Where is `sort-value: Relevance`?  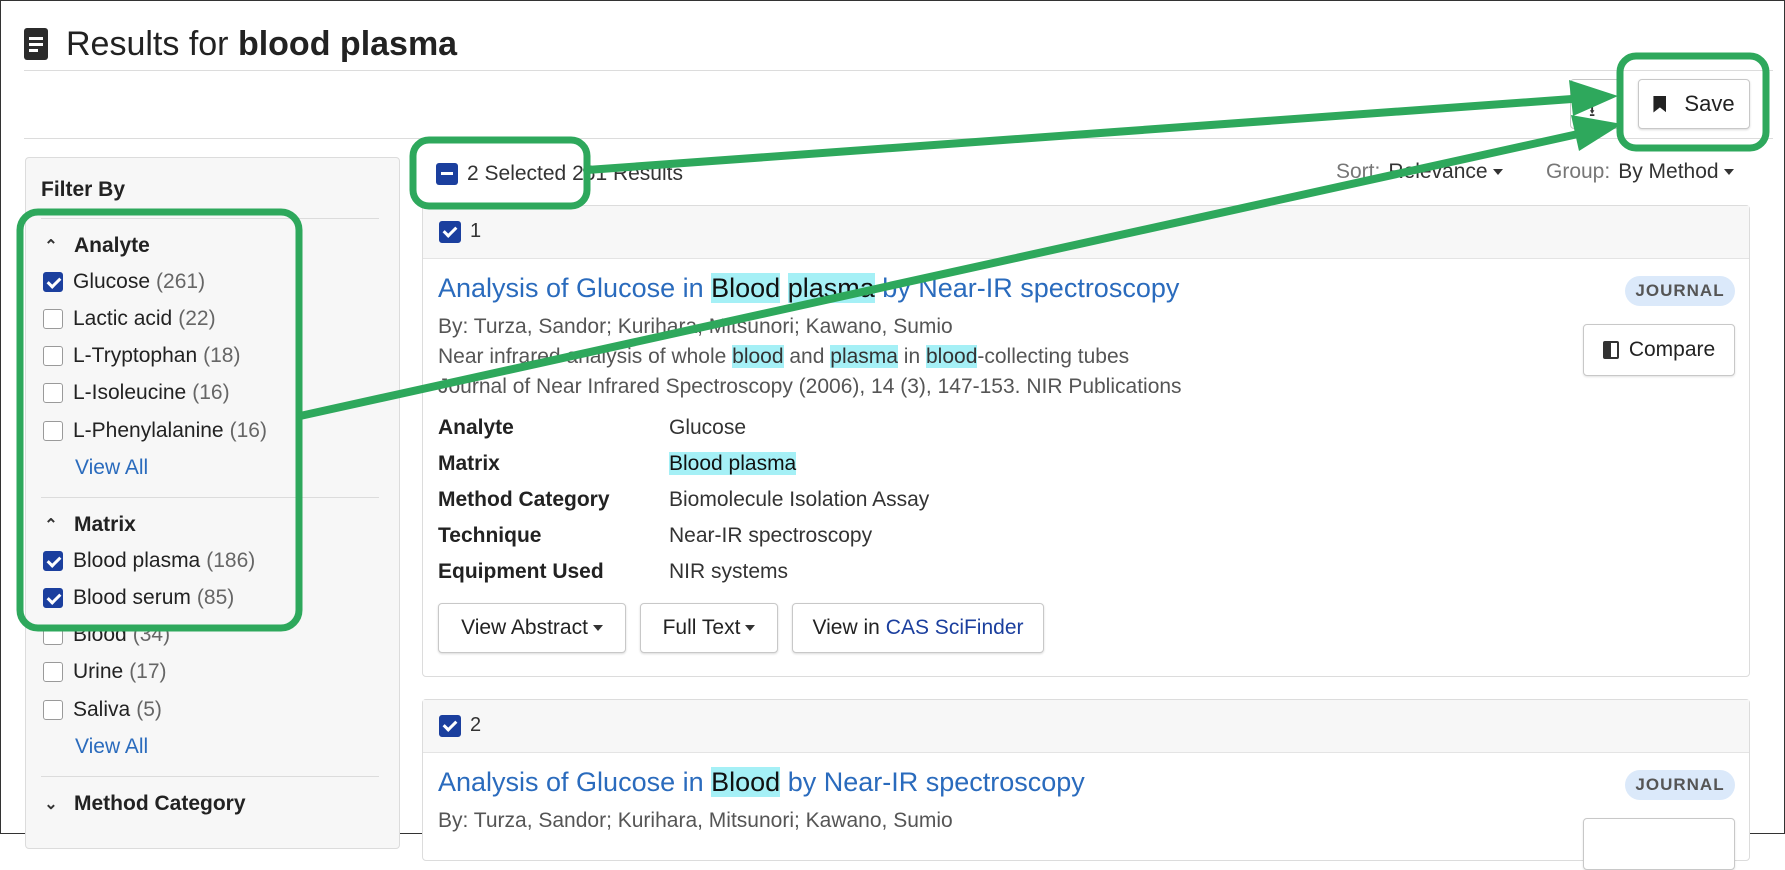 sort-value: Relevance is located at coordinates (1438, 171).